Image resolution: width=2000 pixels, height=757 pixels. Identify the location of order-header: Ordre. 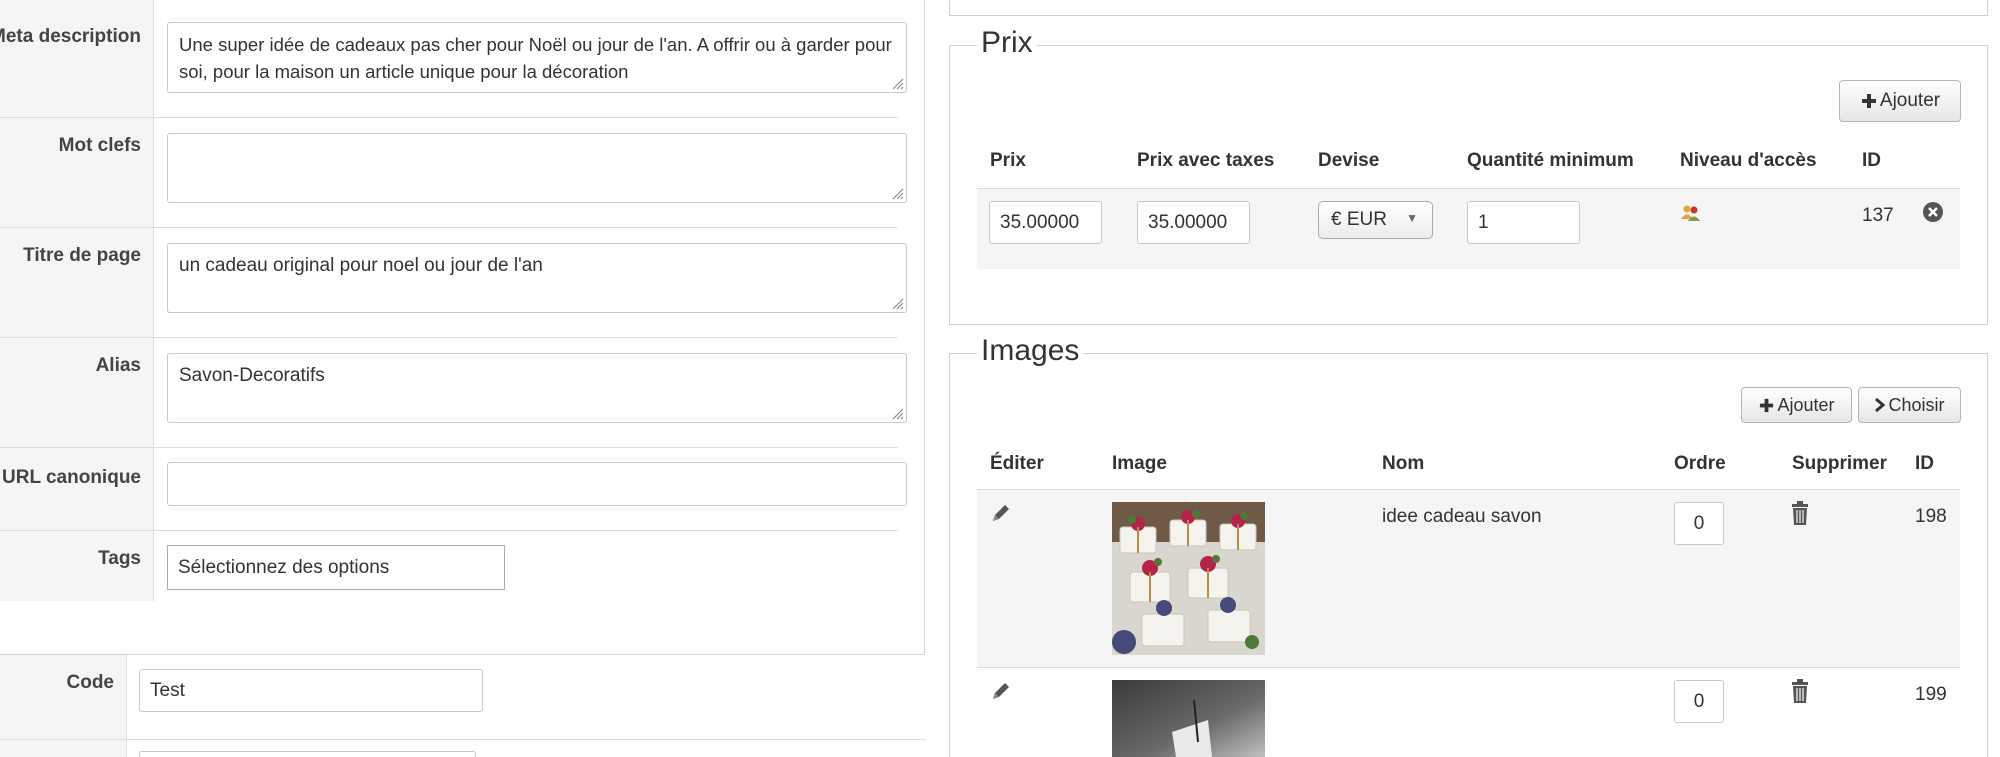
(1700, 463).